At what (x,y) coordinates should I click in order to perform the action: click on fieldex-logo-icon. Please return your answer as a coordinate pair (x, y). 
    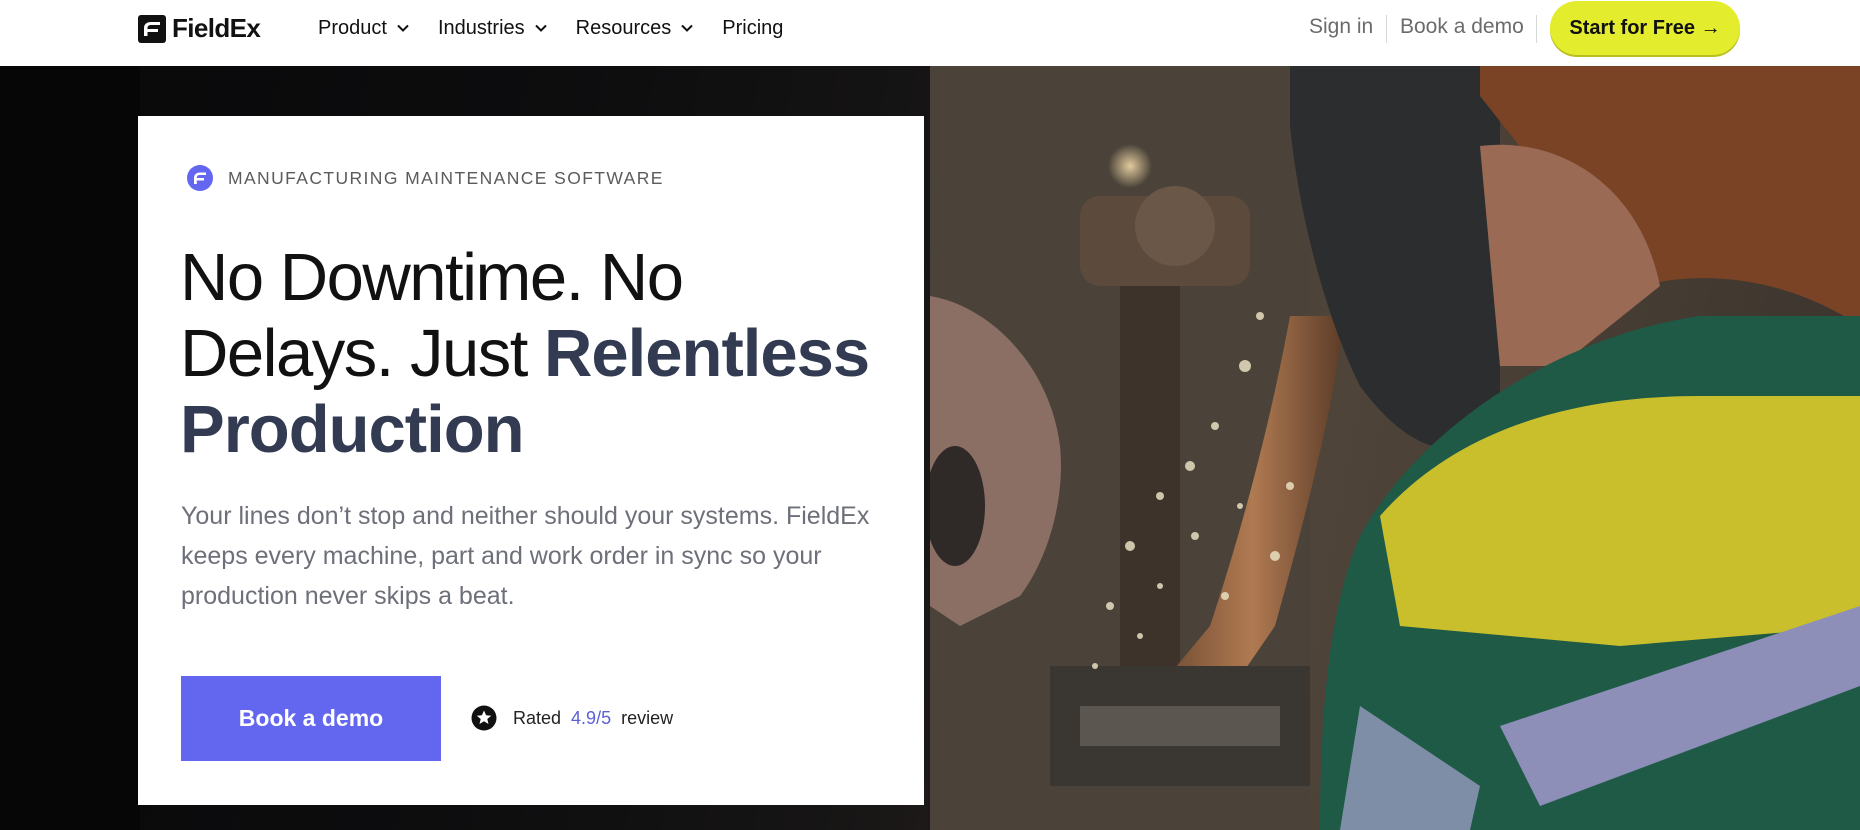
    Looking at the image, I should click on (152, 28).